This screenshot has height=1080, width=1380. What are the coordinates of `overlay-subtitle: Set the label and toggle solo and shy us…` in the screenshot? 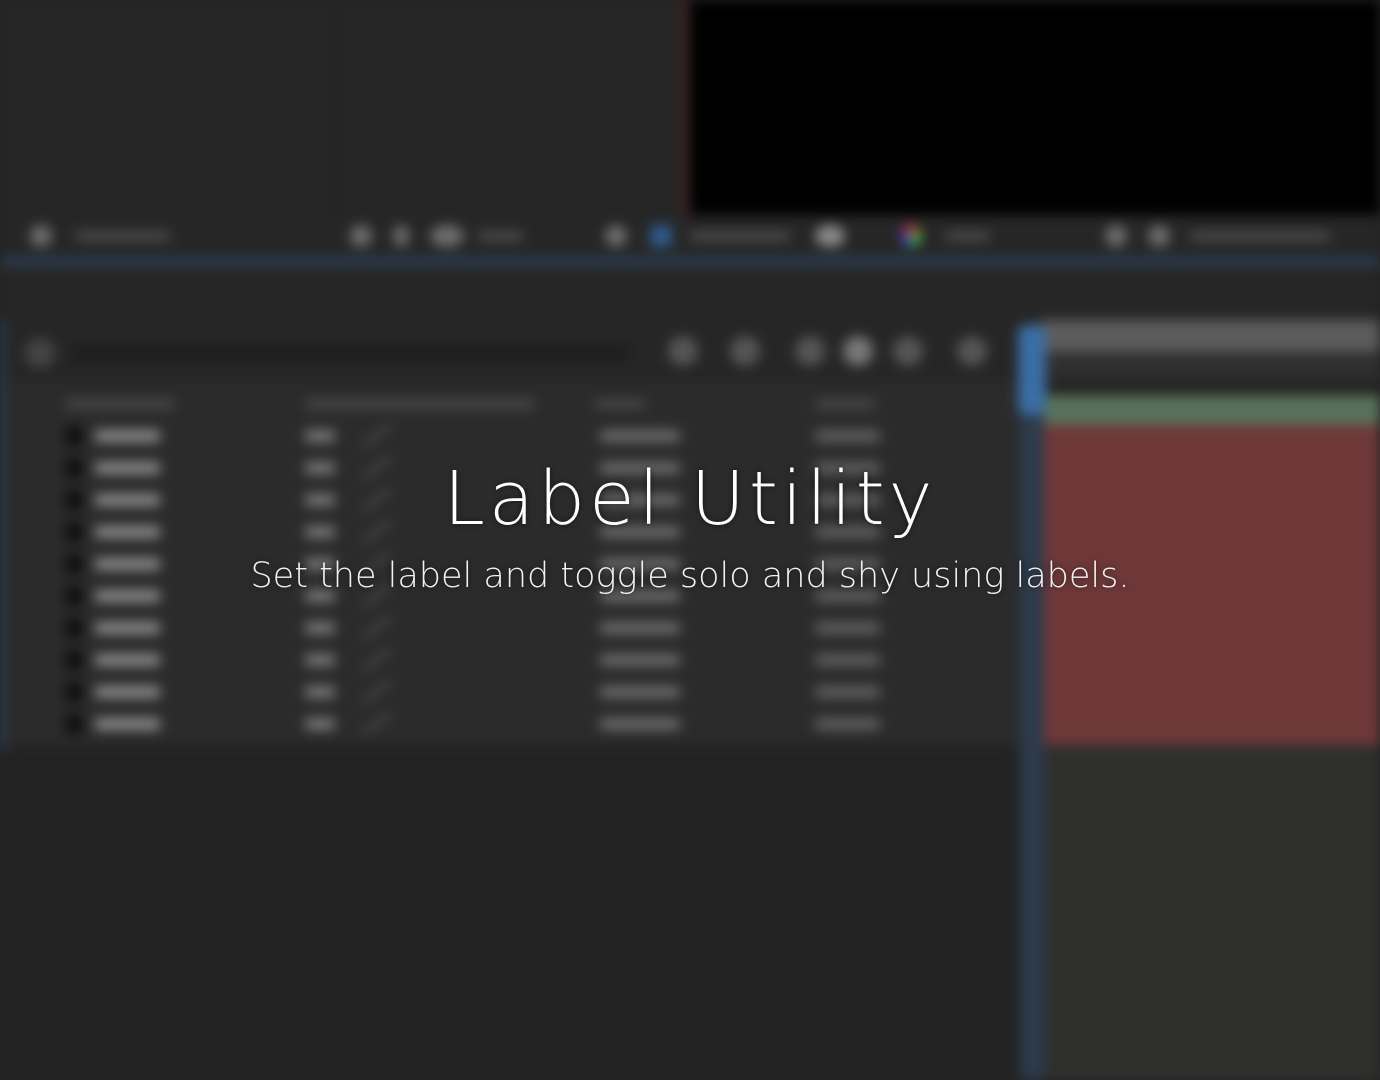 It's located at (690, 576).